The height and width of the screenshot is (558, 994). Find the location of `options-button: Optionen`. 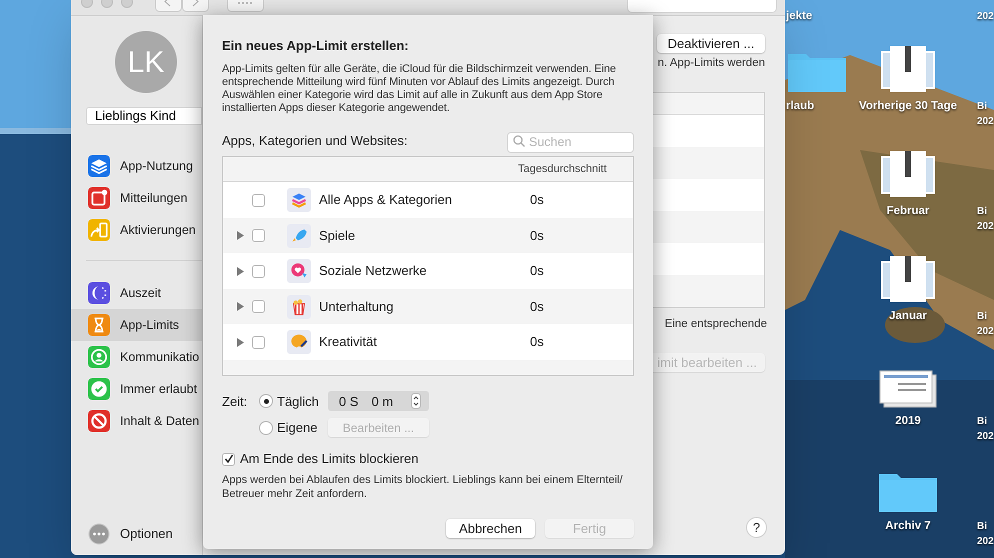

options-button: Optionen is located at coordinates (146, 534).